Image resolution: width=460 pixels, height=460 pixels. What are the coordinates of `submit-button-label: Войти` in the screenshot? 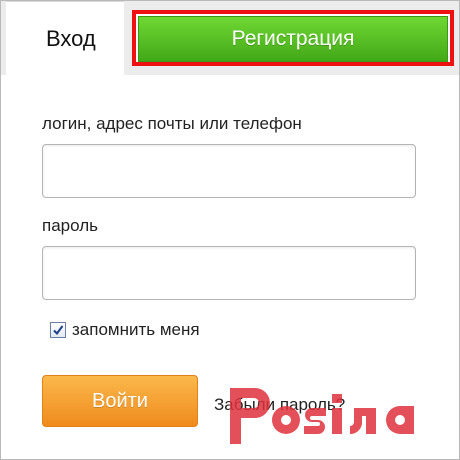 It's located at (120, 400).